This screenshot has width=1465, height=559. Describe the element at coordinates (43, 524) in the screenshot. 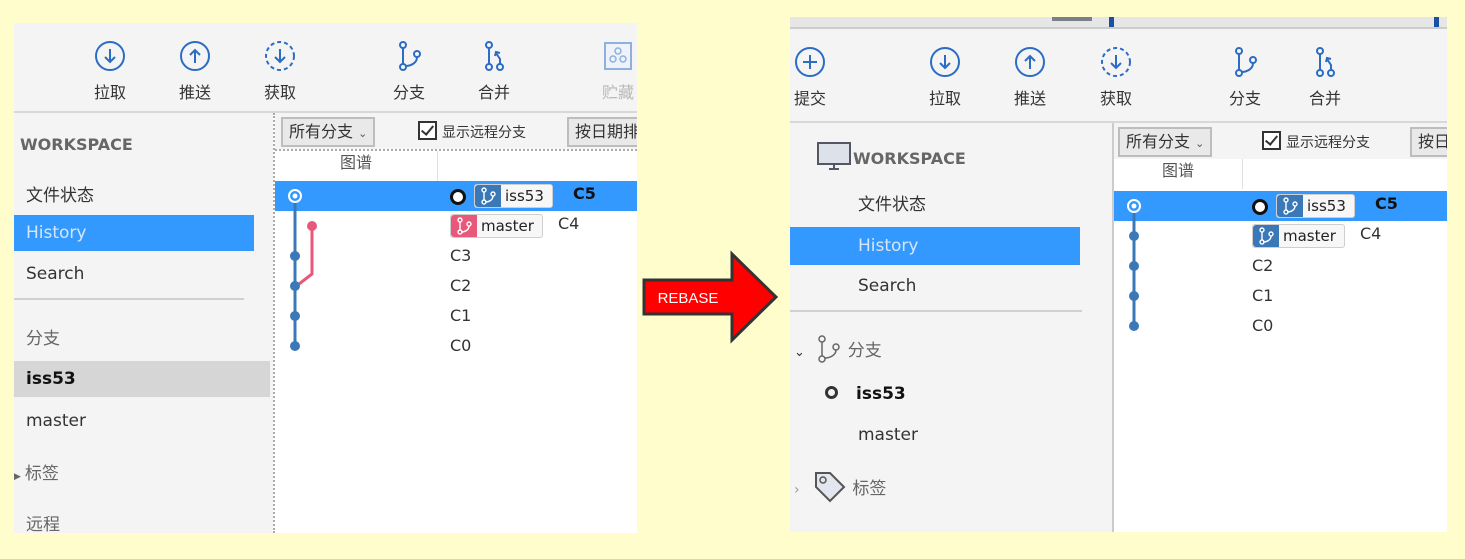

I see `remotes-header-label: 远程` at that location.